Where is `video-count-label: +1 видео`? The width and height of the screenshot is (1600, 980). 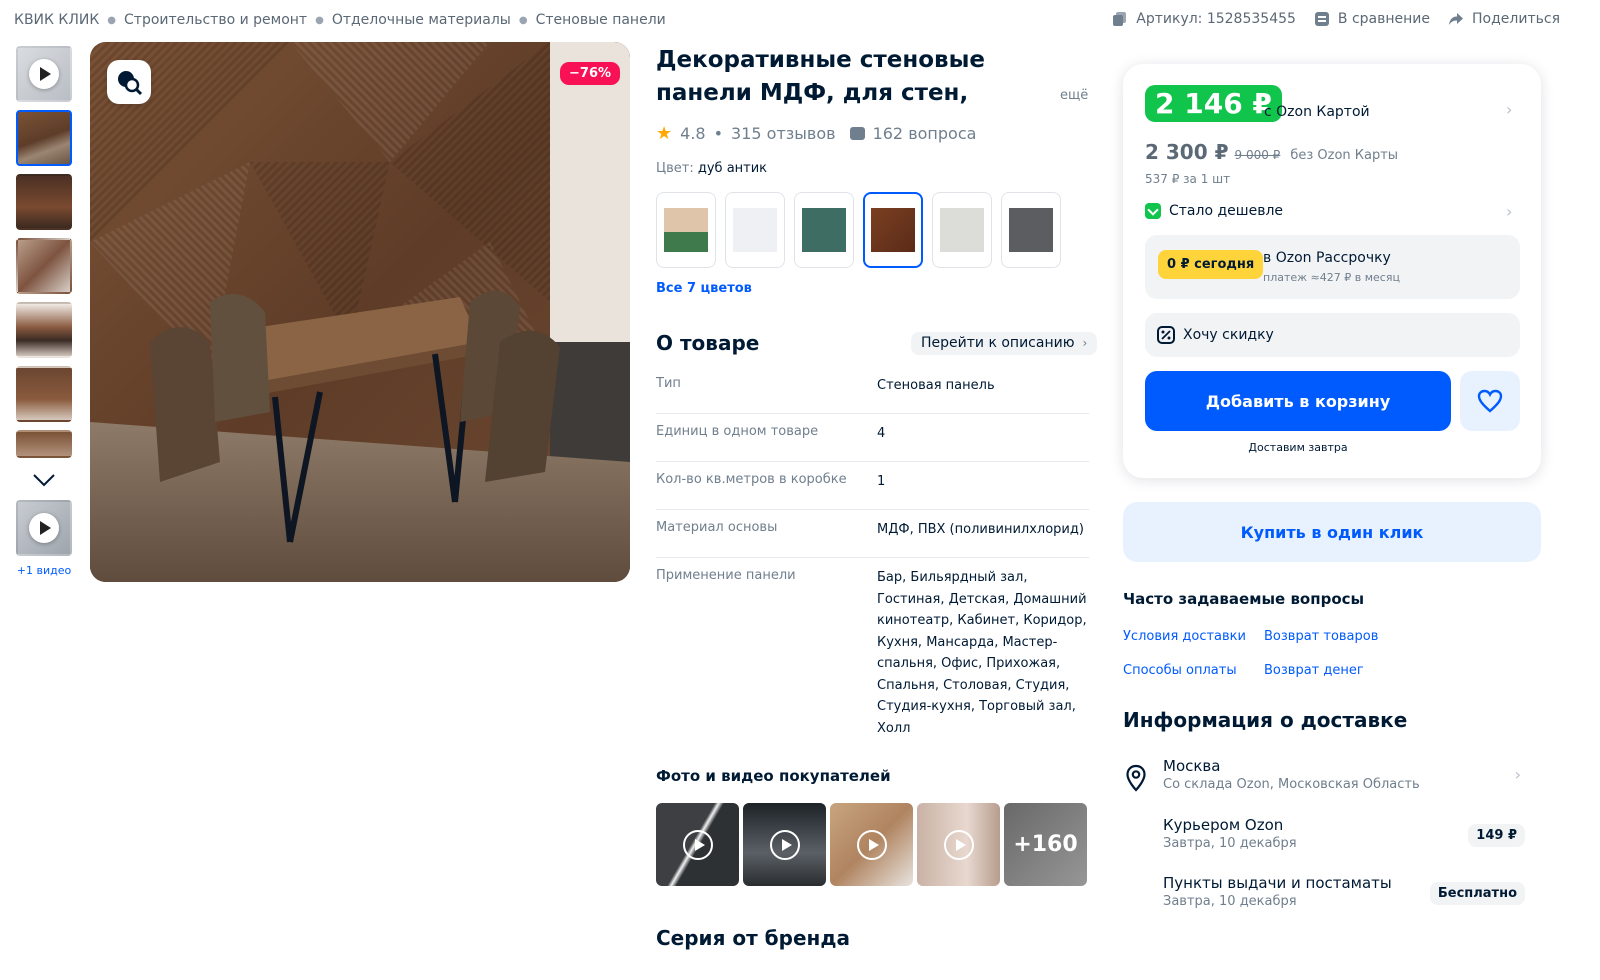
video-count-label: +1 видео is located at coordinates (44, 570).